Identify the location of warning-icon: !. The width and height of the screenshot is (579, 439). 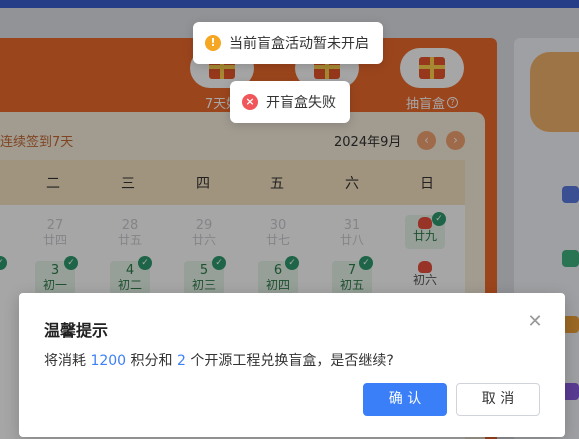
(213, 43).